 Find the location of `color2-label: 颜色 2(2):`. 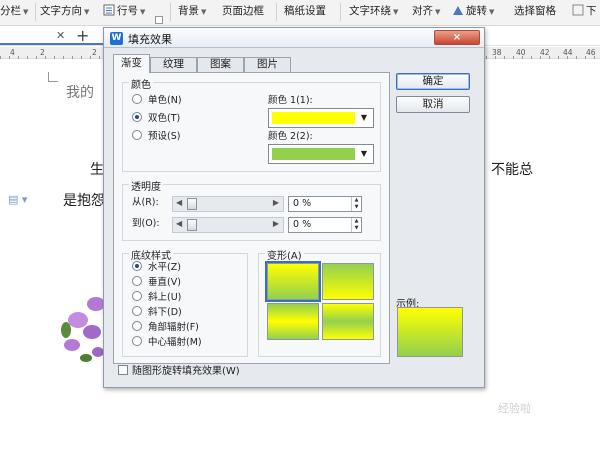

color2-label: 颜色 2(2): is located at coordinates (290, 136).